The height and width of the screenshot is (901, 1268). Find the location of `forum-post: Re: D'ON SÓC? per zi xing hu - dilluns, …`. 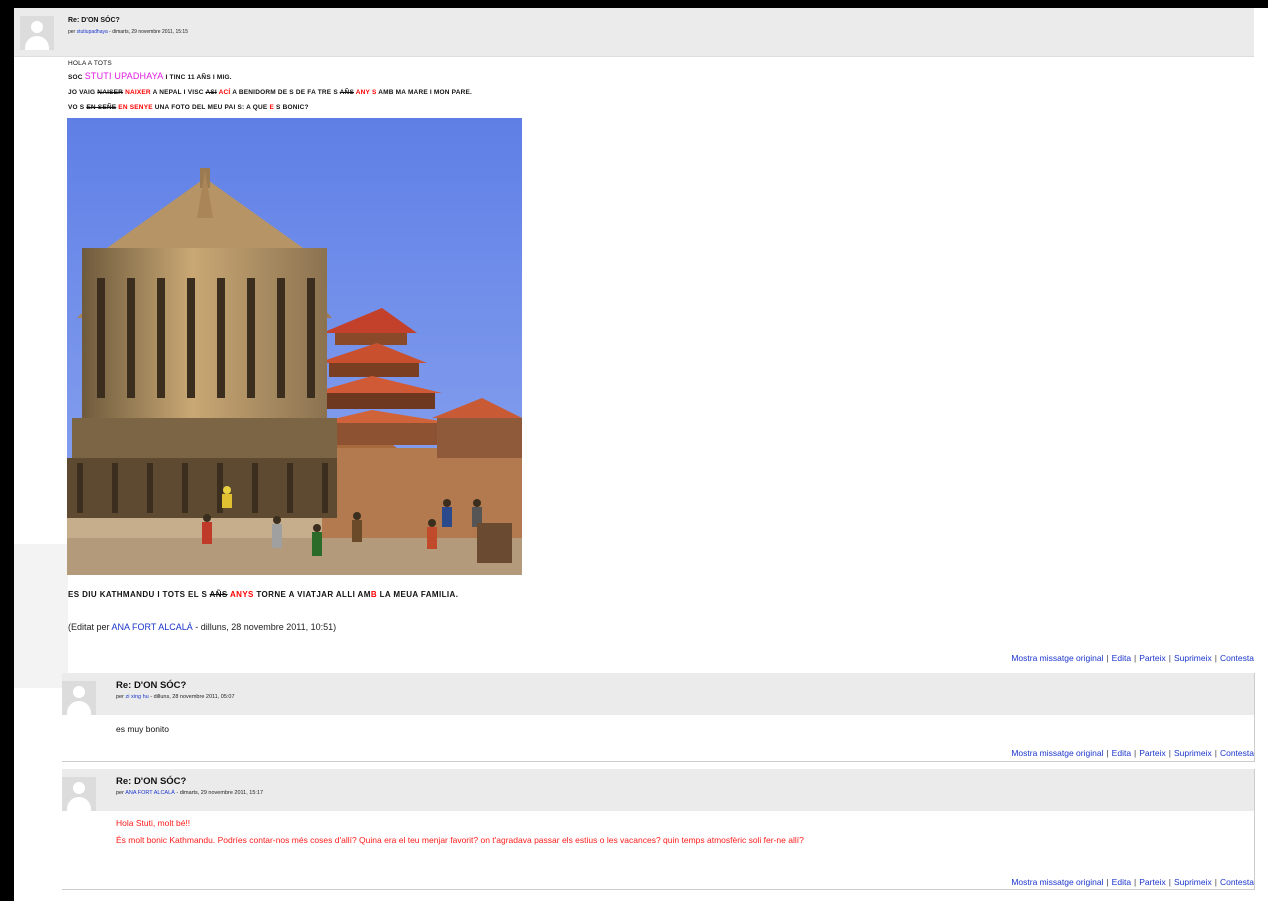

forum-post: Re: D'ON SÓC? per zi xing hu - dilluns, … is located at coordinates (658, 717).